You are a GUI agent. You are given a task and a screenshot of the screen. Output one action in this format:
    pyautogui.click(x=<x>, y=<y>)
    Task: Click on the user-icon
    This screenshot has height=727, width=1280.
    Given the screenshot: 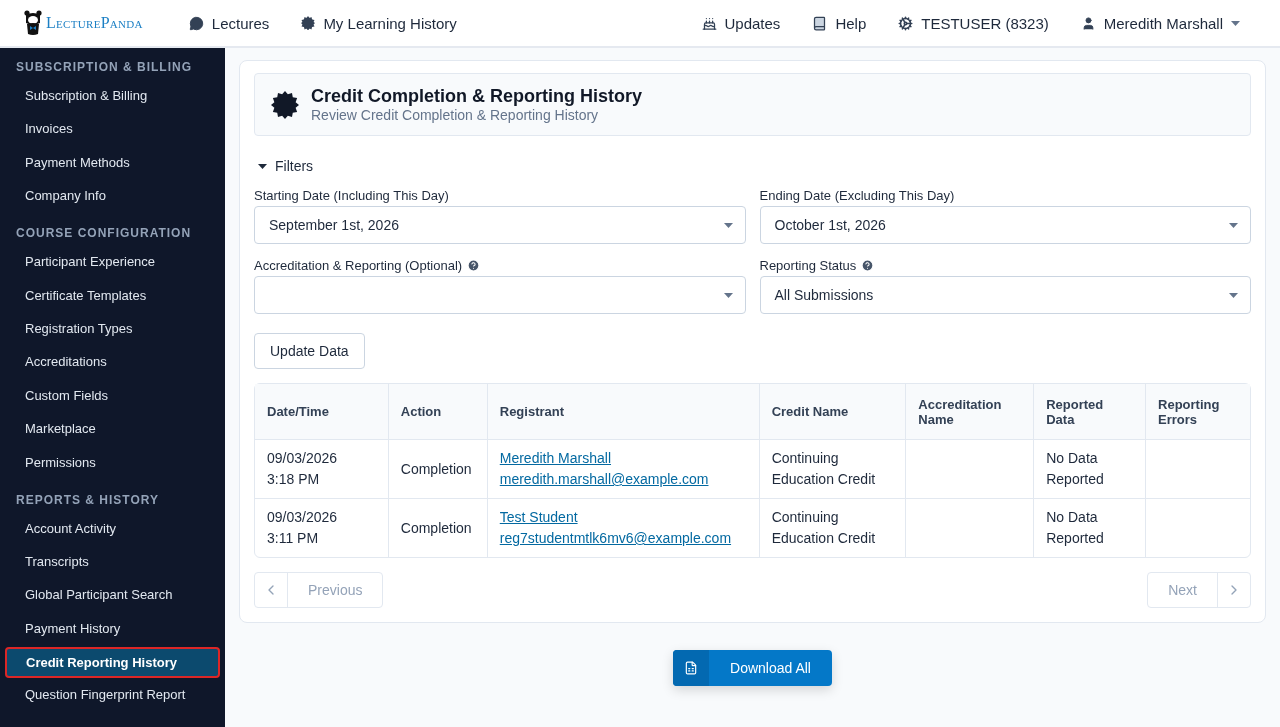 What is the action you would take?
    pyautogui.click(x=1088, y=23)
    